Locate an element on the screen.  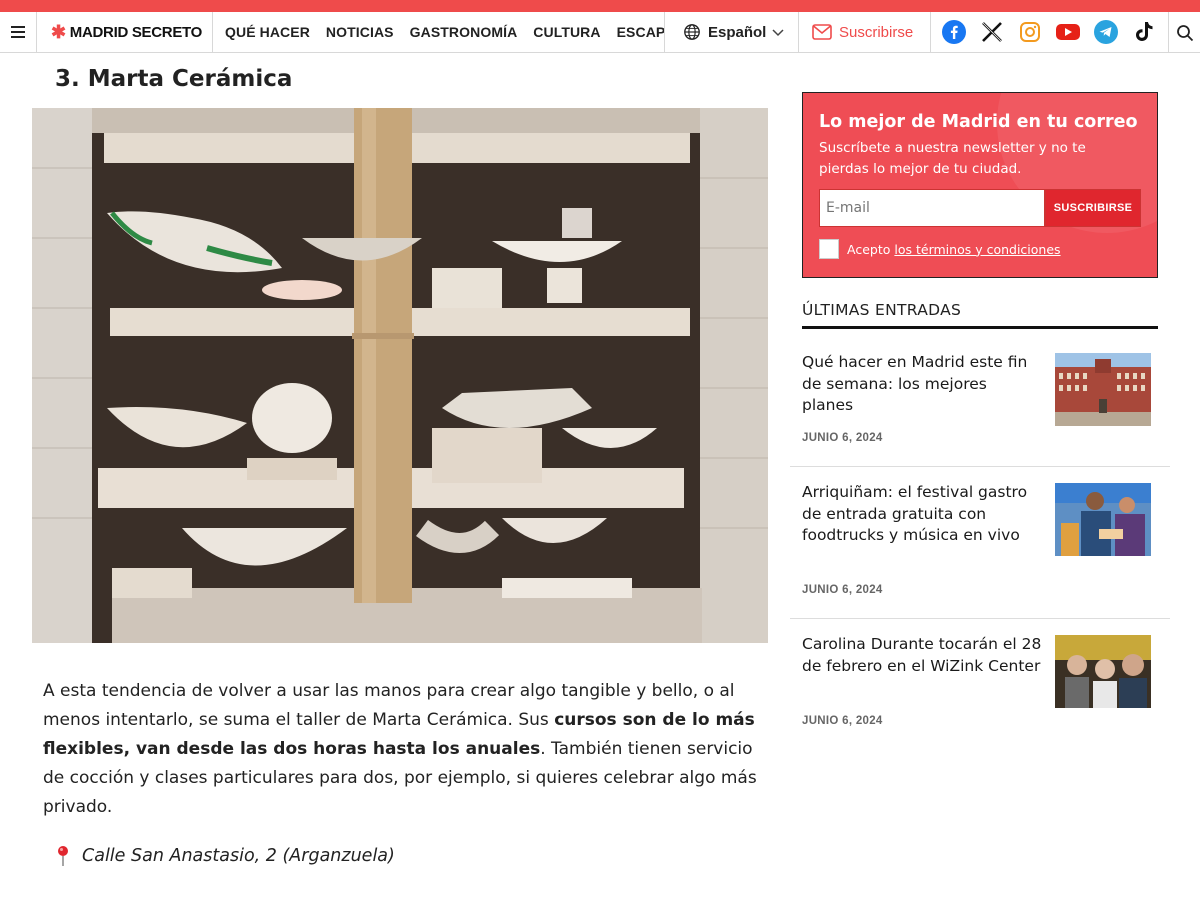
facebook-icon is located at coordinates (954, 32).